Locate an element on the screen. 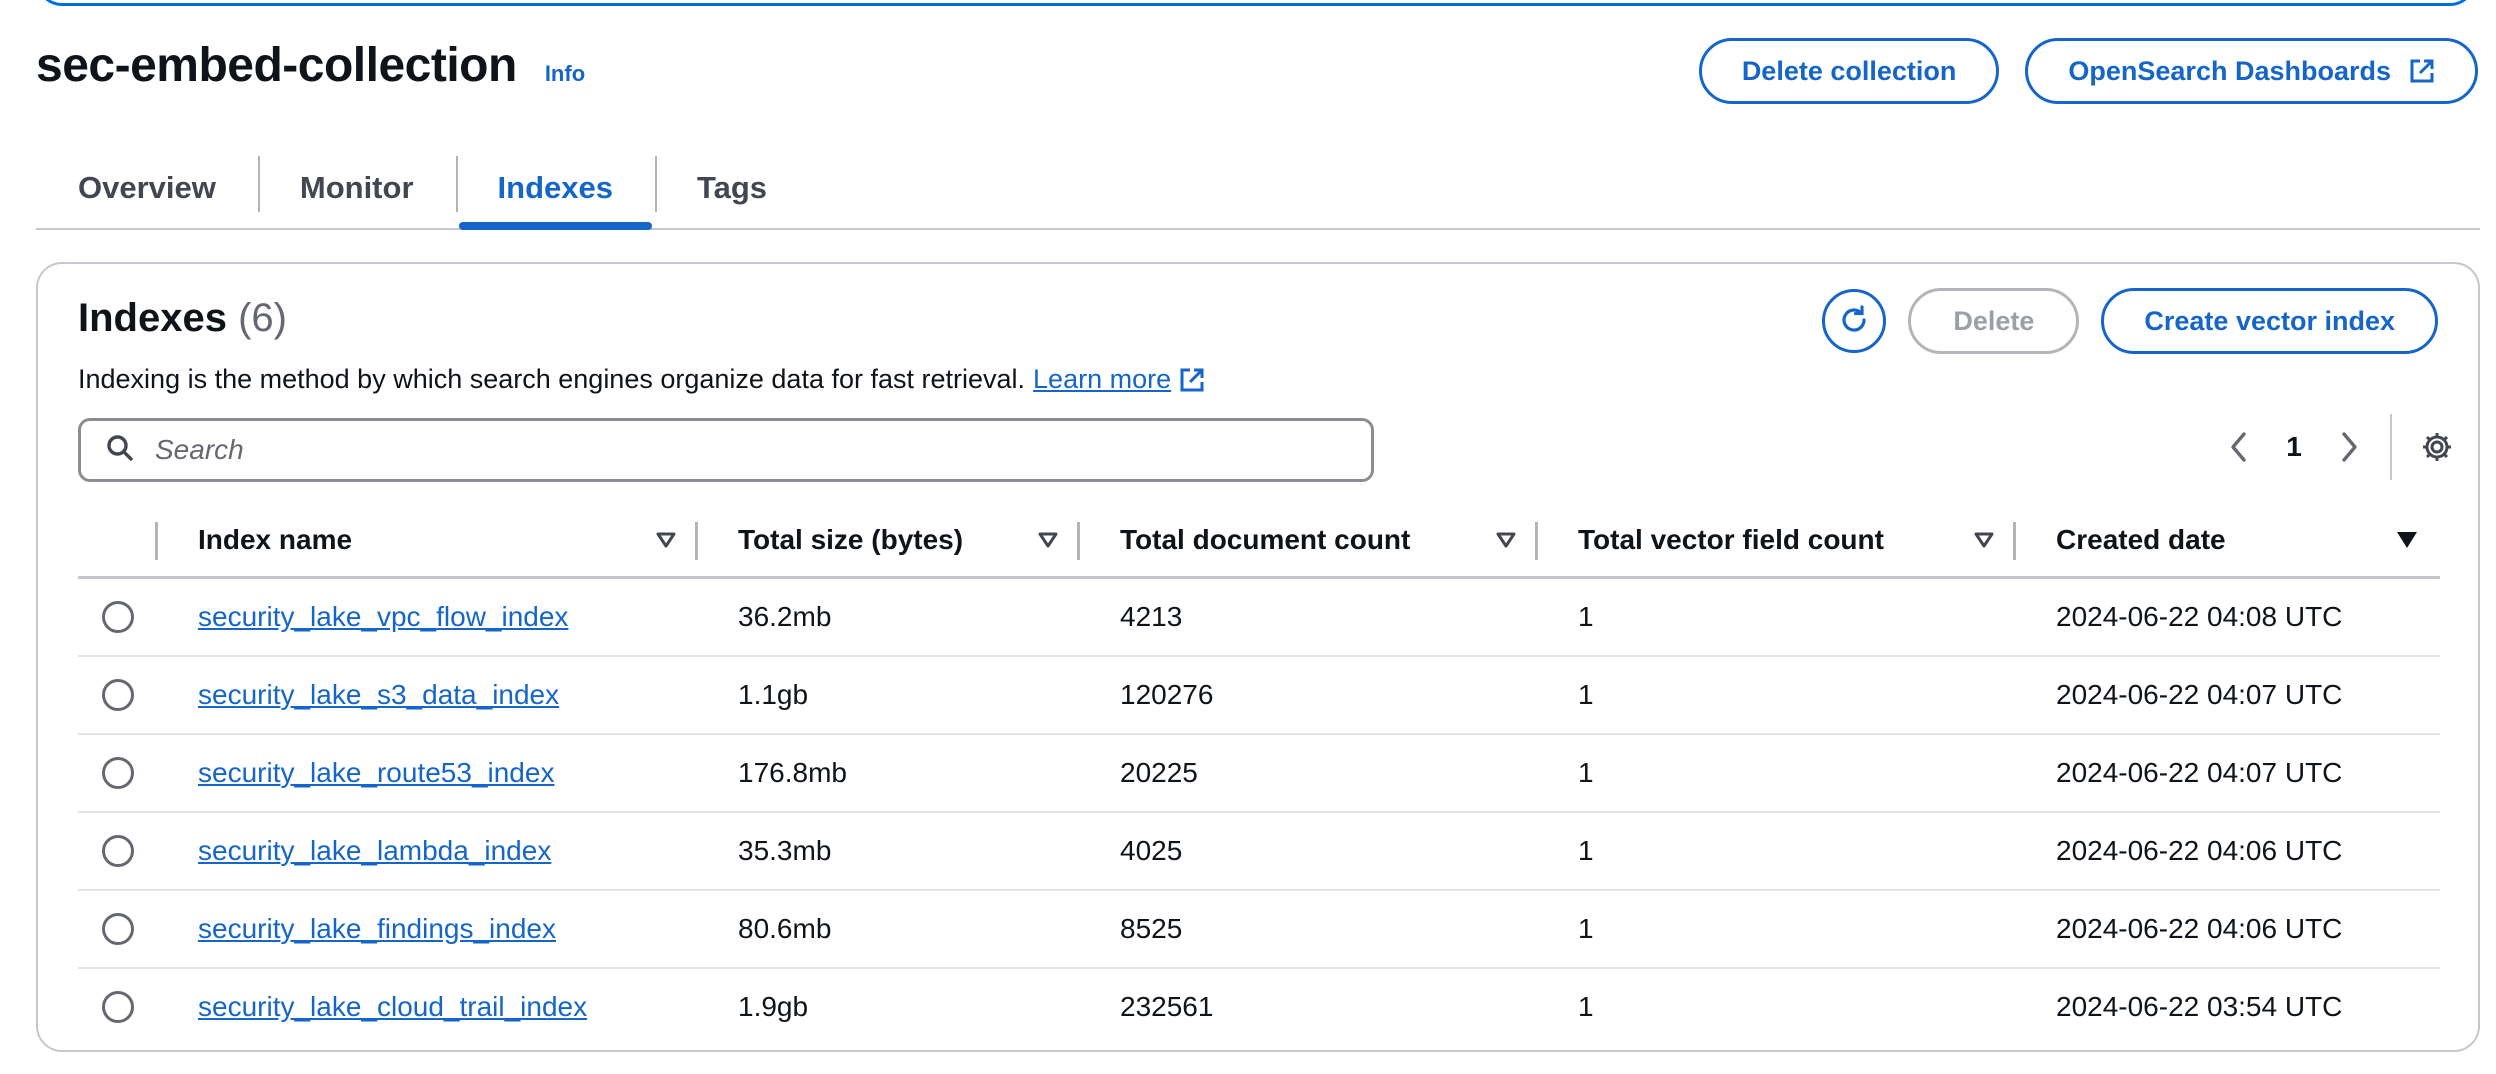  gear-icon is located at coordinates (2437, 447).